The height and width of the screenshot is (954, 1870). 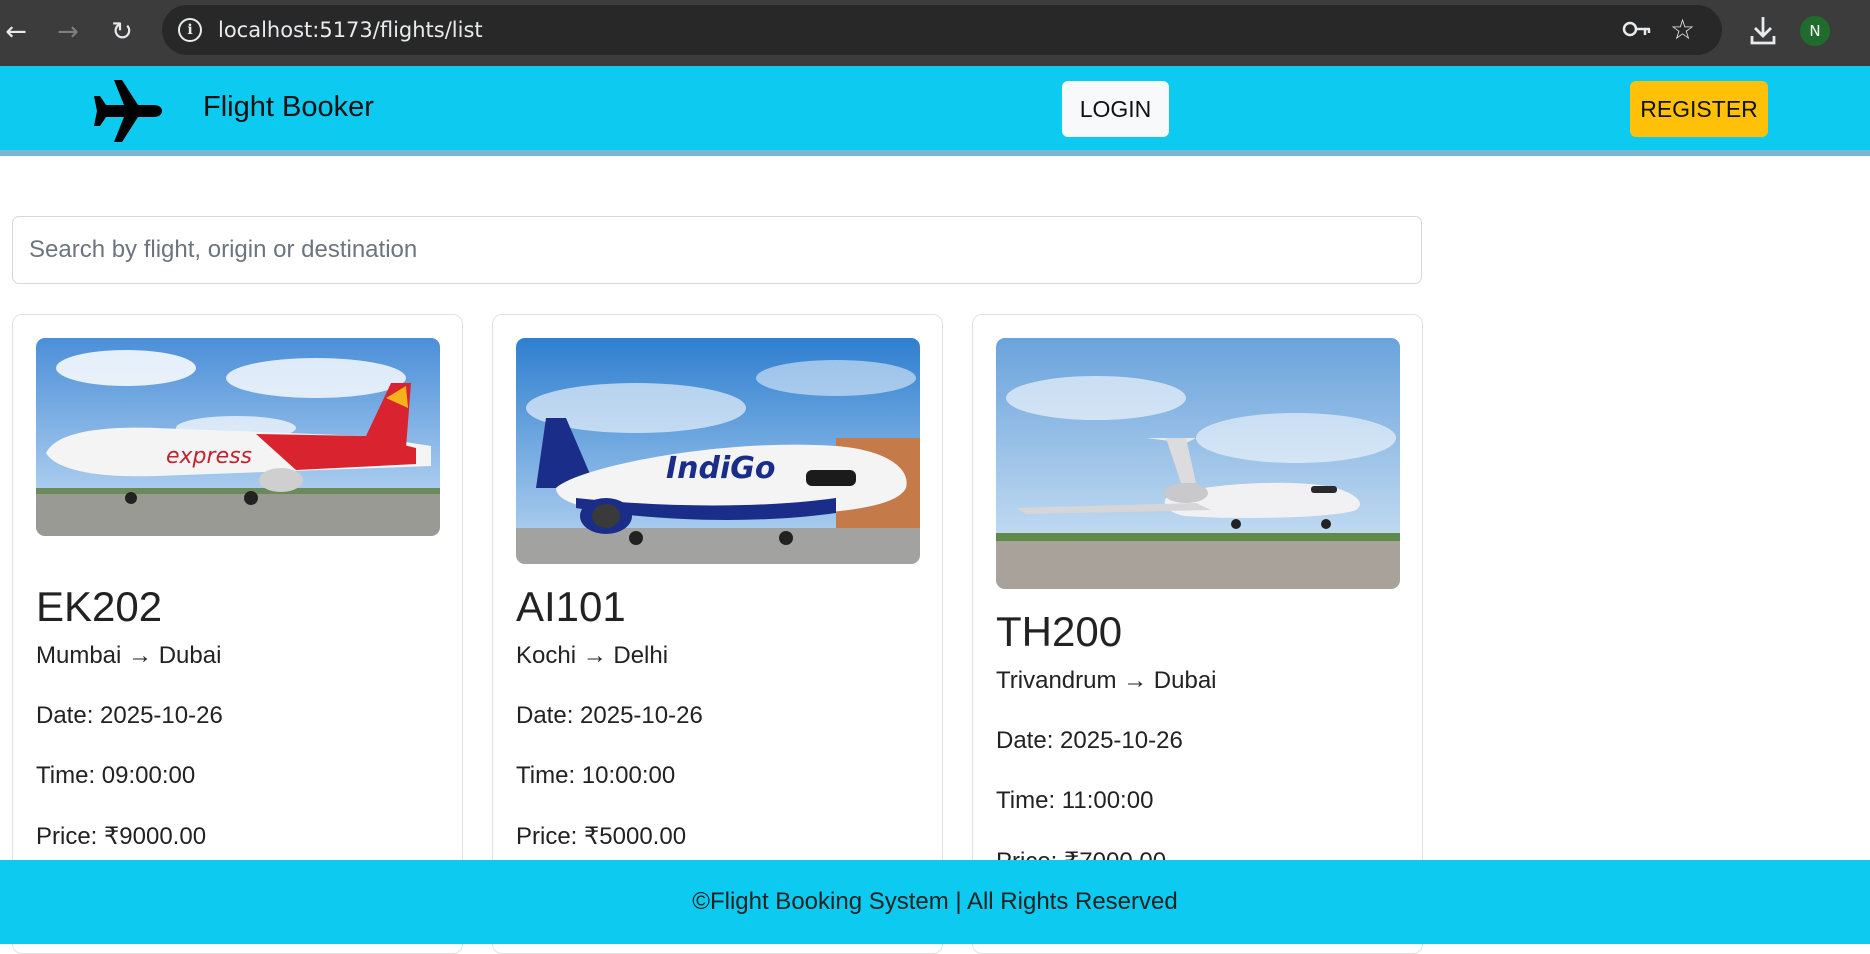 I want to click on password-key-icon, so click(x=1637, y=29).